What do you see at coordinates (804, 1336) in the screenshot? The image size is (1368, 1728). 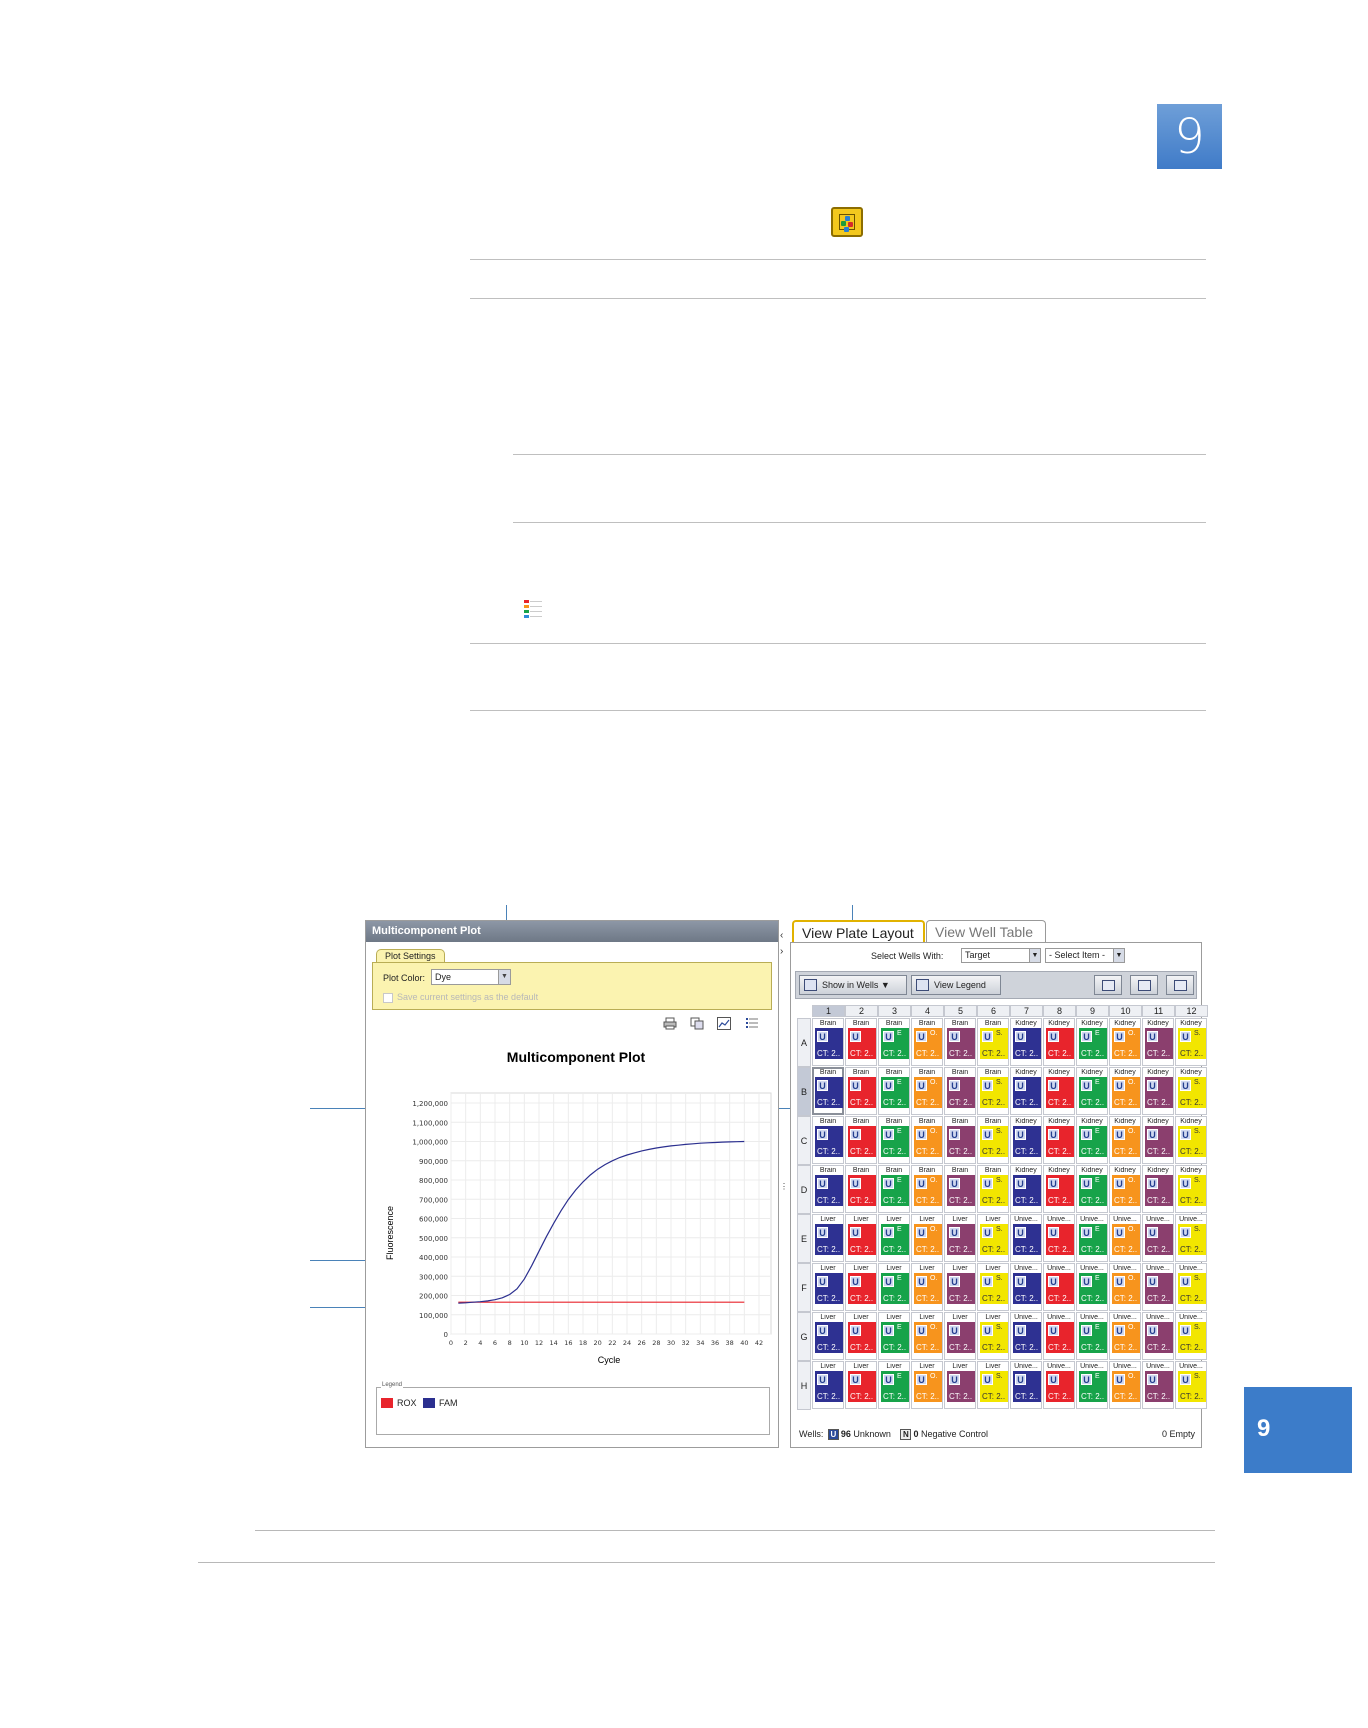 I see `row-header: G` at bounding box center [804, 1336].